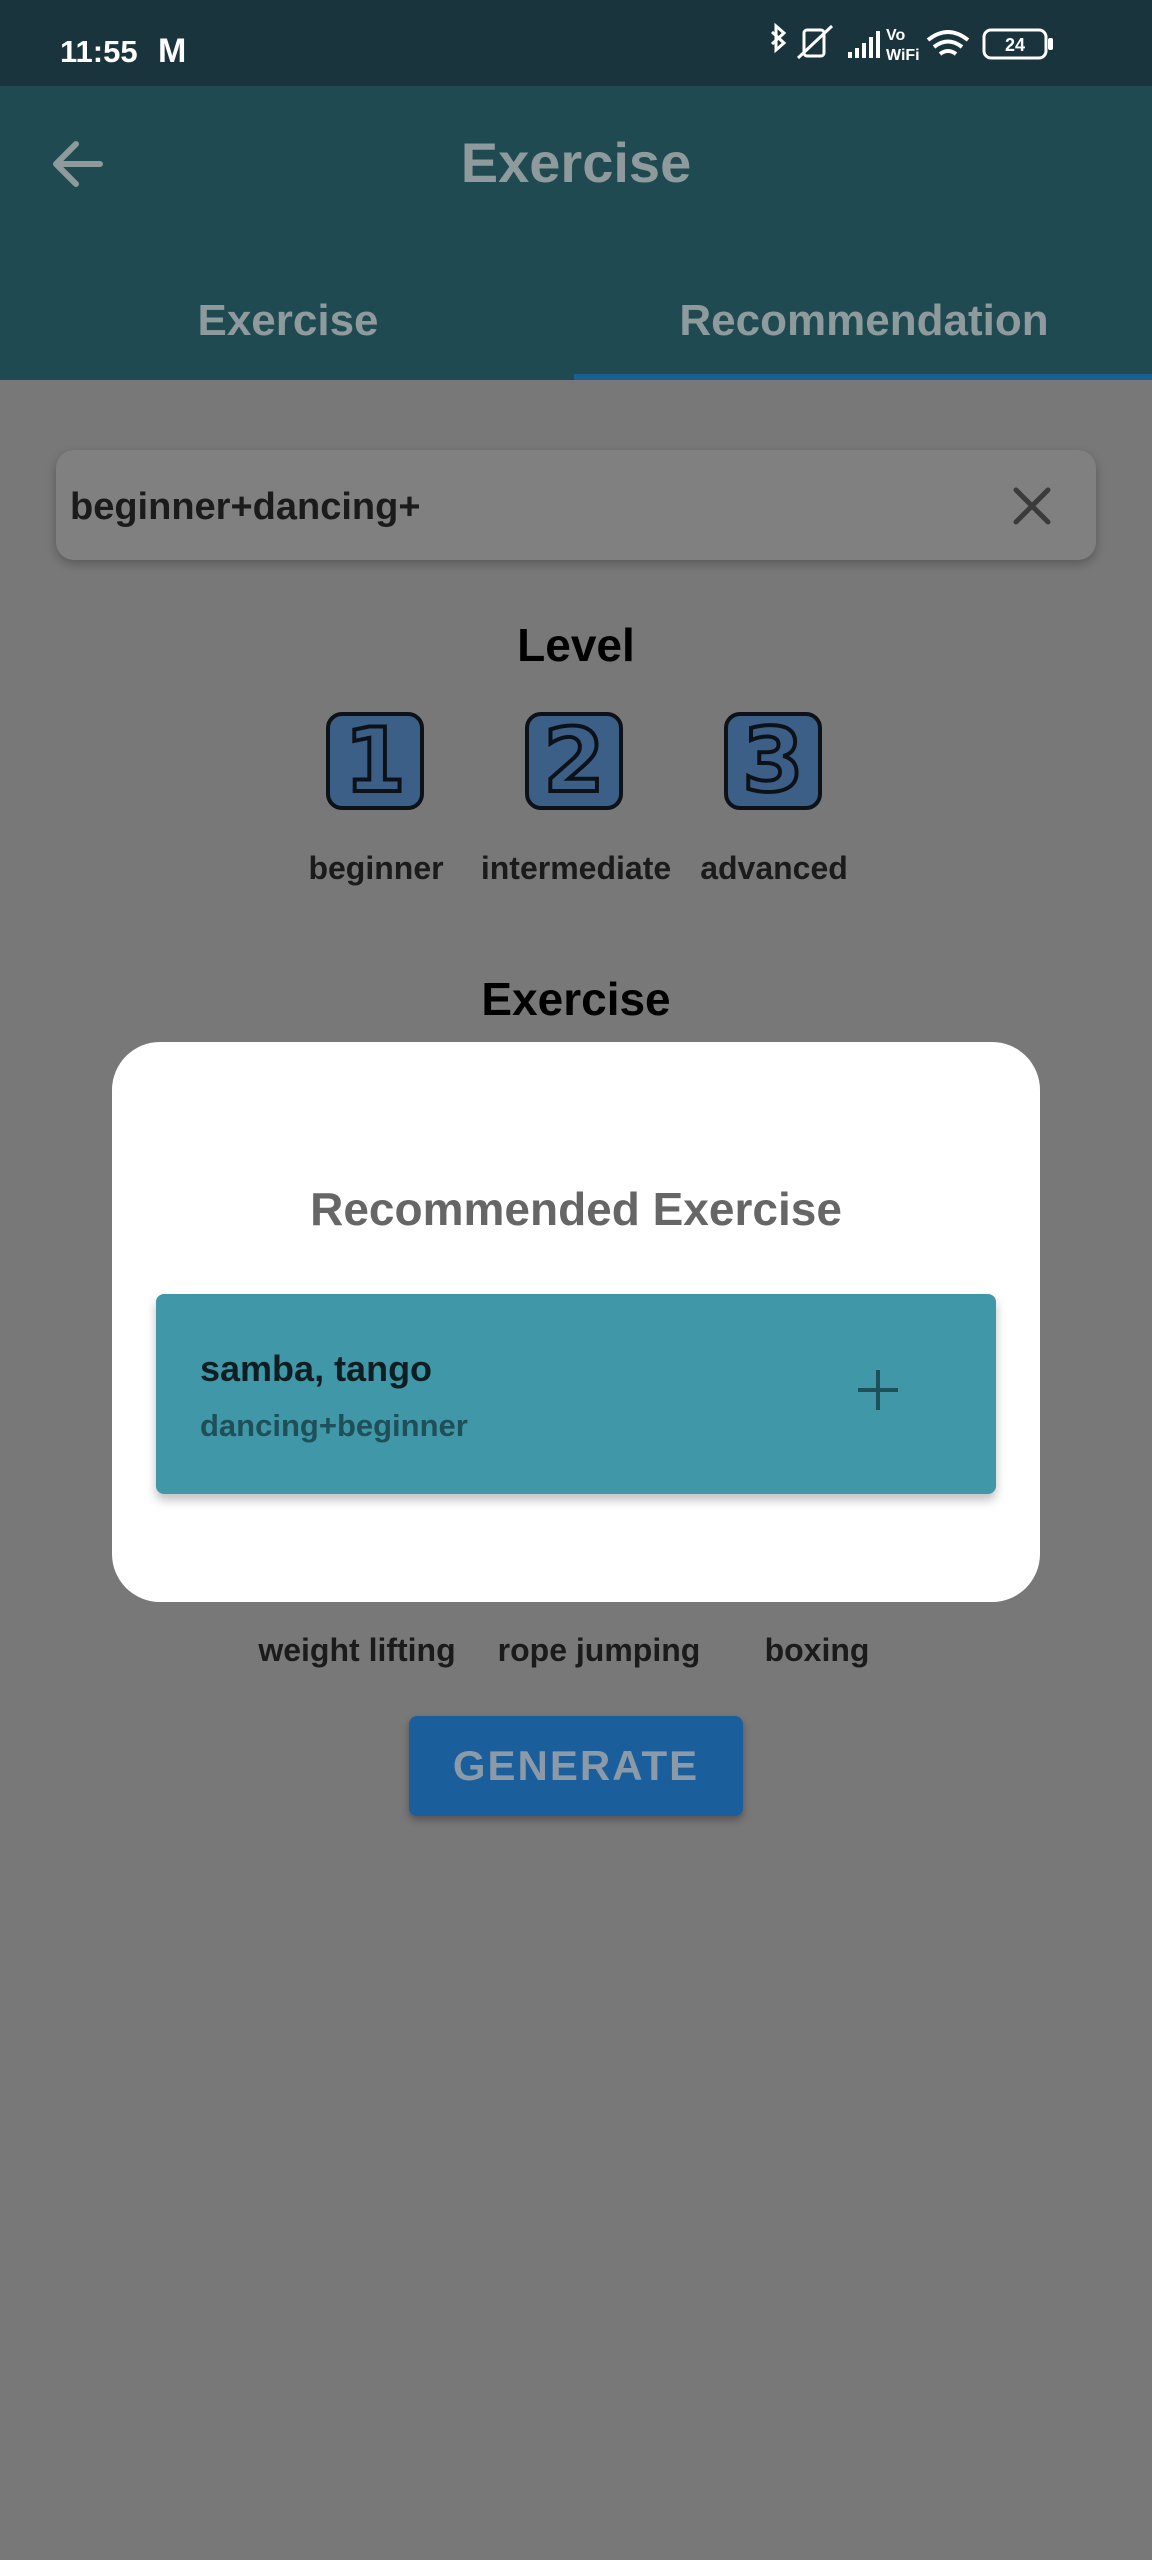  What do you see at coordinates (576, 1766) in the screenshot?
I see `generate-button: GENERATE` at bounding box center [576, 1766].